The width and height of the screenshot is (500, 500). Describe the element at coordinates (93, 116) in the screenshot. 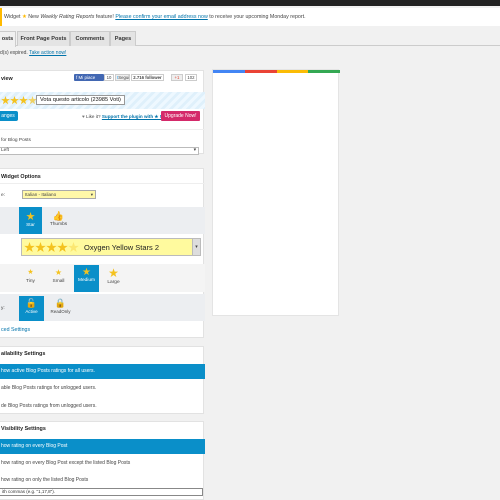

I see `like-it-label: Like it?` at that location.